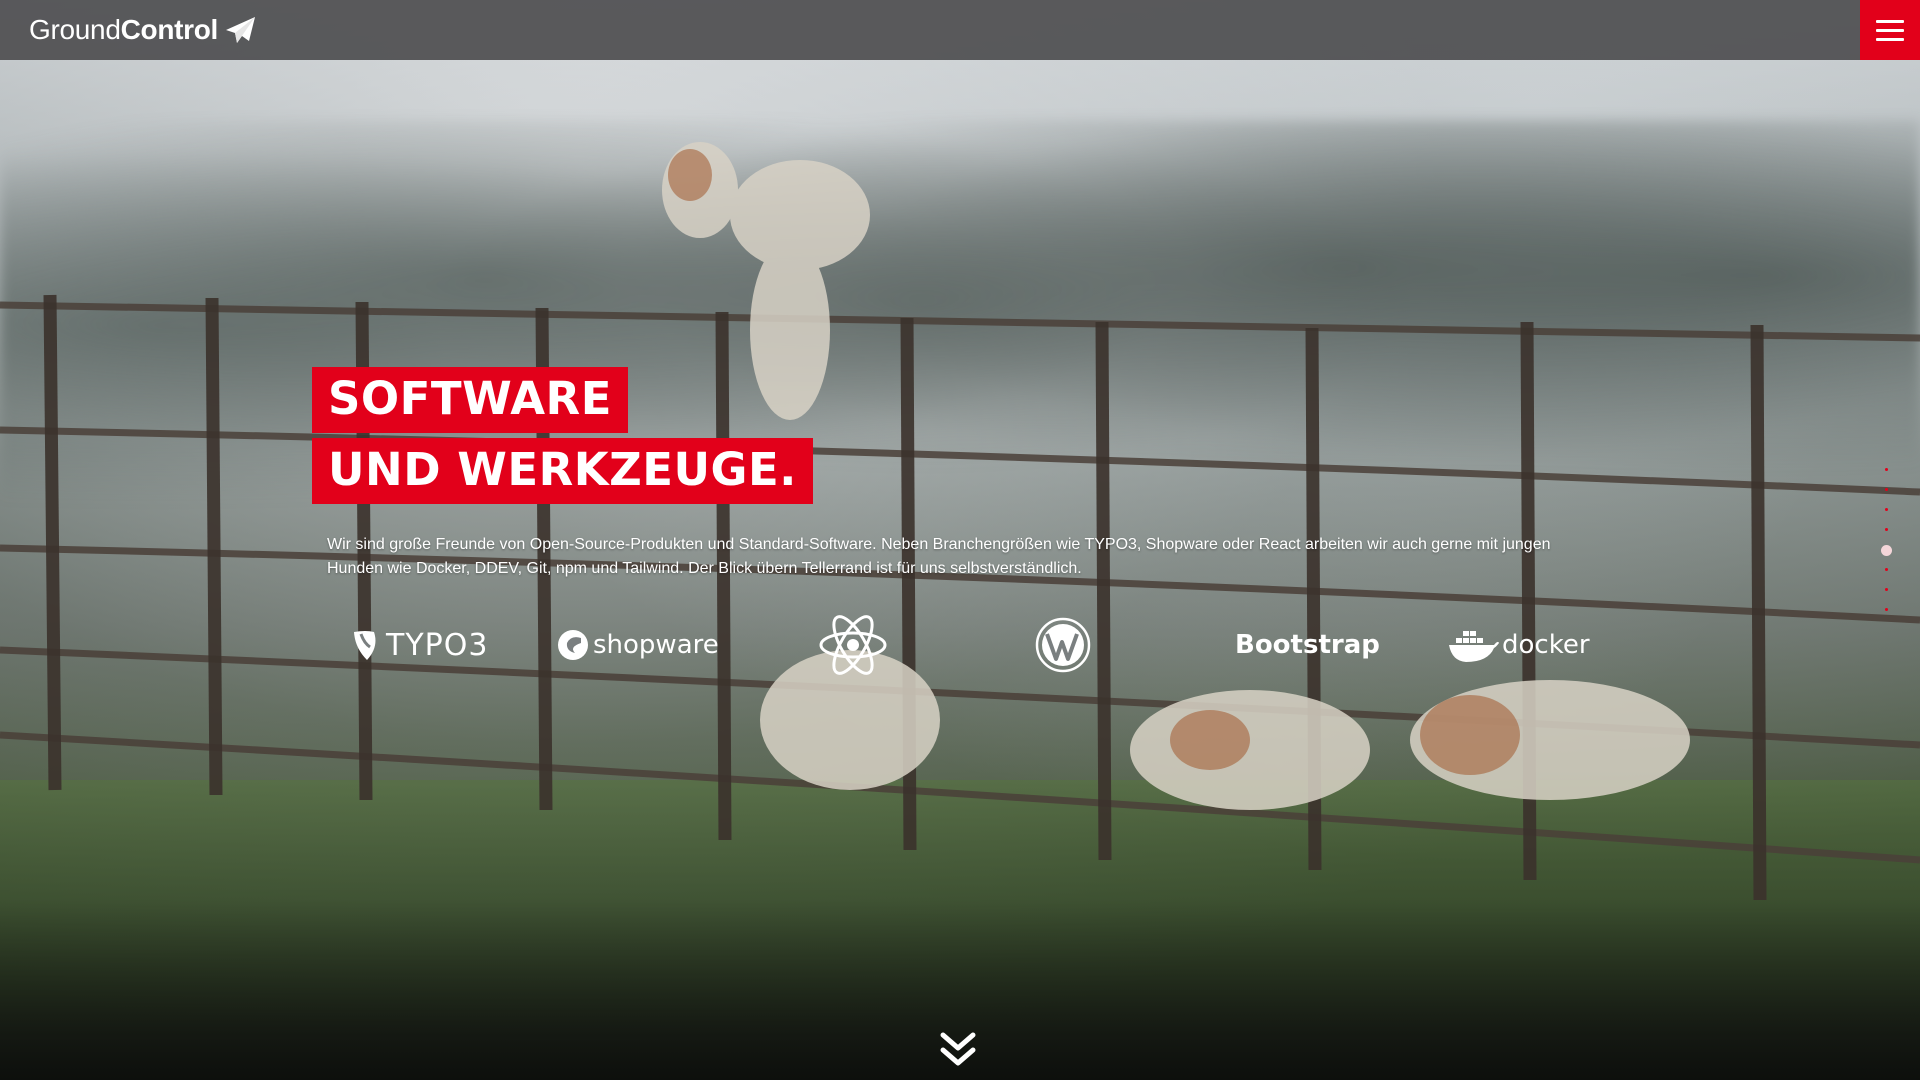 Image resolution: width=1920 pixels, height=1080 pixels. I want to click on tech-logos-row: TYPO3 shopware Bootstrap docker, so click(965, 645).